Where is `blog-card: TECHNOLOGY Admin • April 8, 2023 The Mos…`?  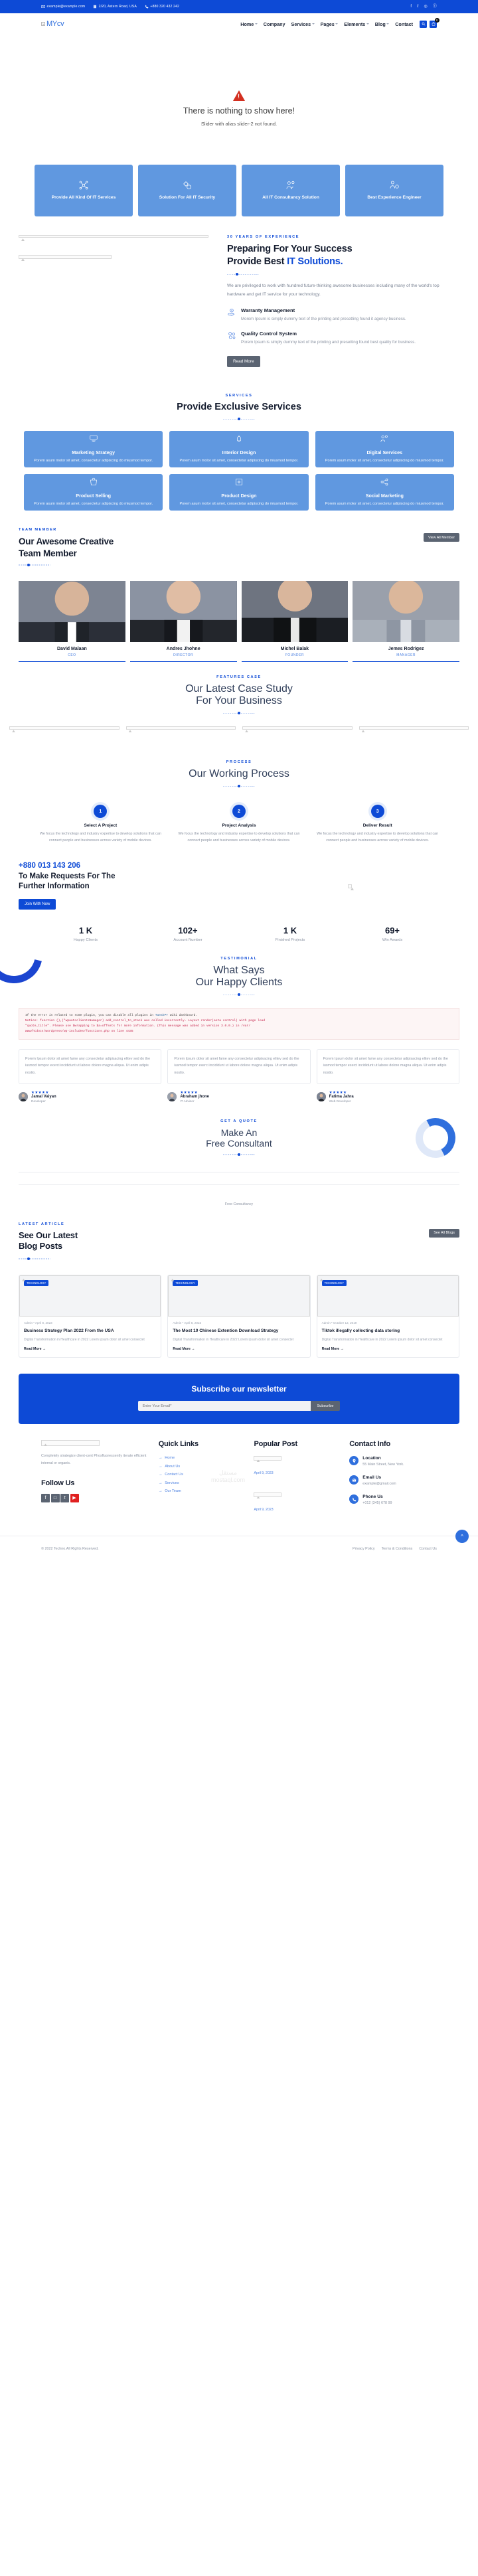 blog-card: TECHNOLOGY Admin • April 8, 2023 The Mos… is located at coordinates (239, 1316).